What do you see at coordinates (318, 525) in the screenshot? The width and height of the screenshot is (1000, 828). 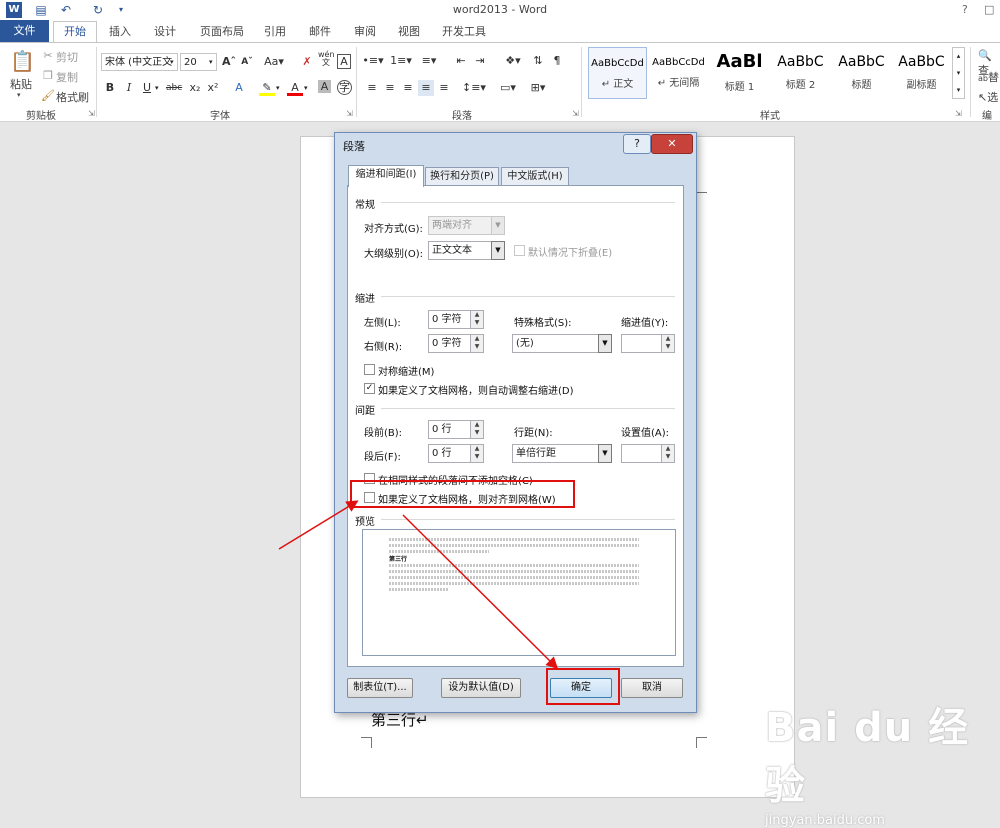 I see `arrow-to-snap-grid` at bounding box center [318, 525].